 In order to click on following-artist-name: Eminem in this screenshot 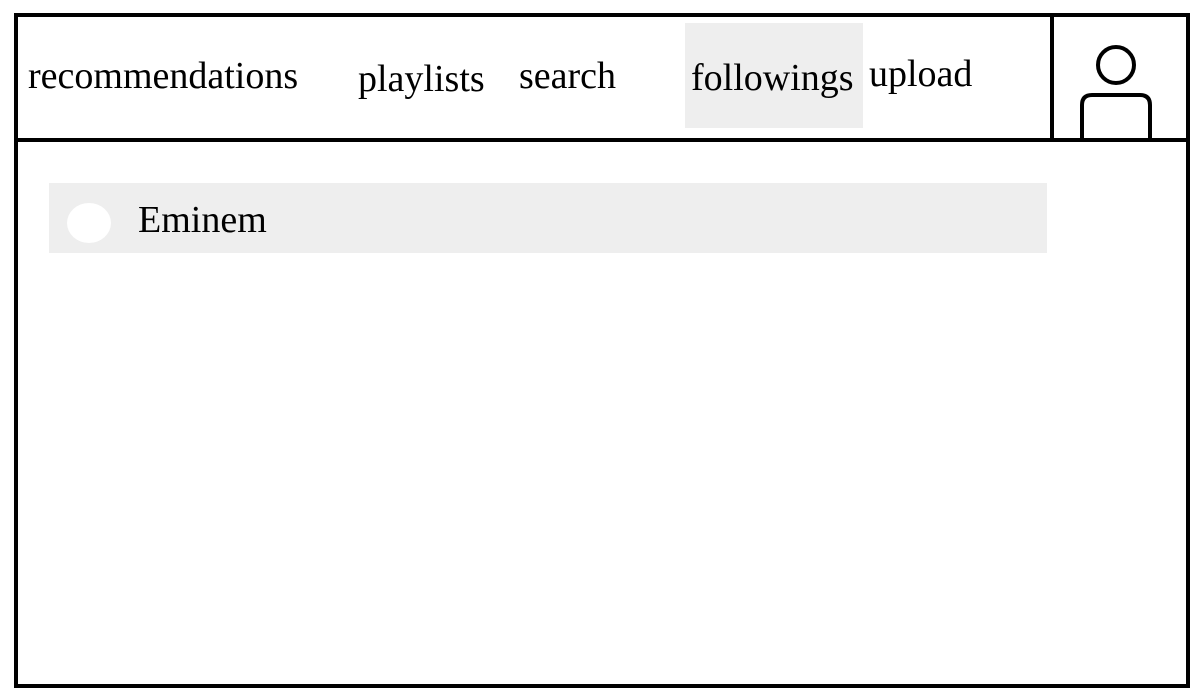, I will do `click(202, 220)`.